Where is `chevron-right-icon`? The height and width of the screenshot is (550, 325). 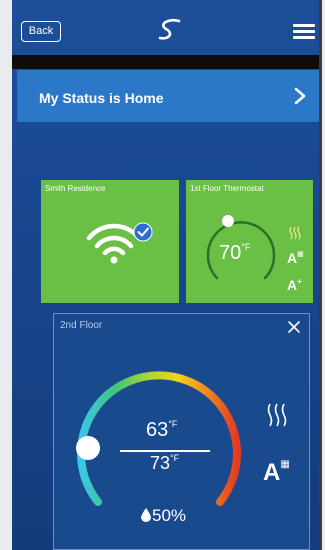
chevron-right-icon is located at coordinates (300, 96).